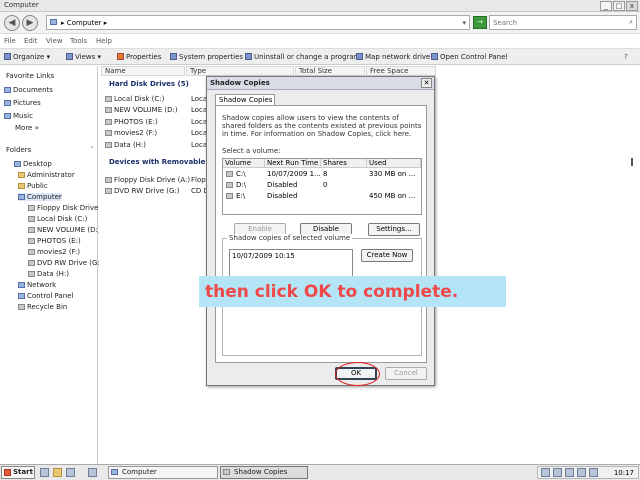  What do you see at coordinates (406, 373) in the screenshot?
I see `cancel-button: Cancel` at bounding box center [406, 373].